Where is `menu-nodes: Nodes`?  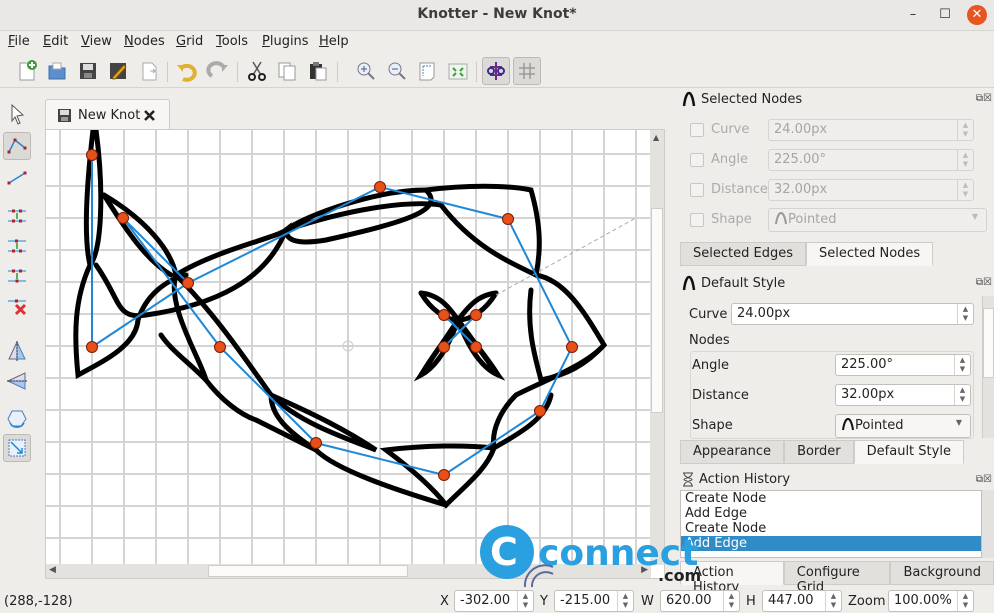 menu-nodes: Nodes is located at coordinates (144, 41).